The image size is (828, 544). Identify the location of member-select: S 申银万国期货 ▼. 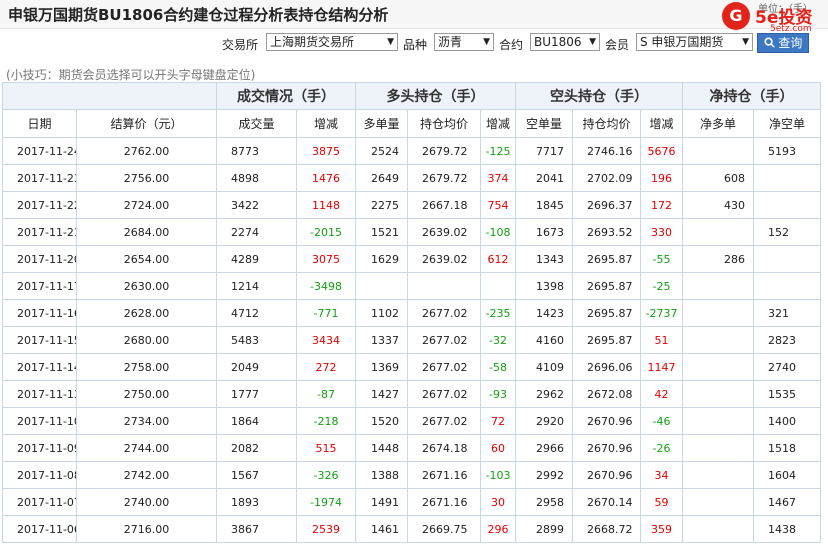
(694, 42).